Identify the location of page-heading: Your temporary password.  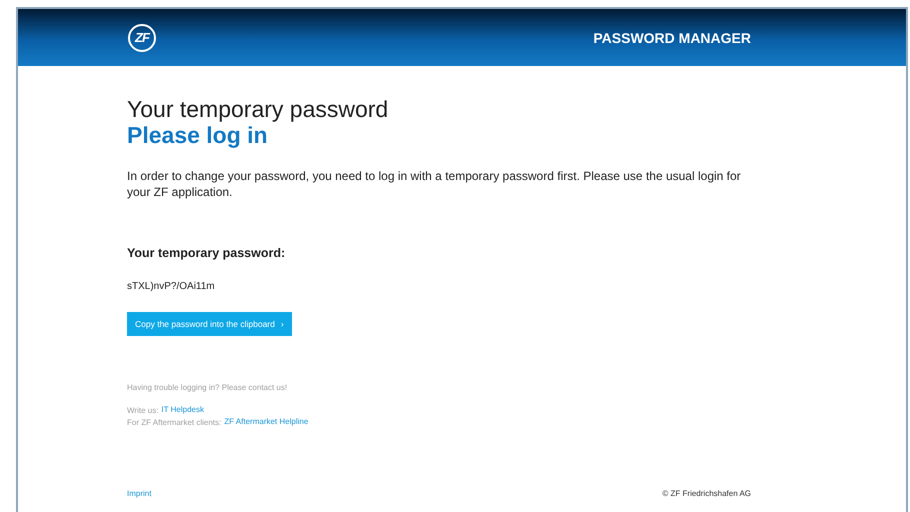
(258, 109).